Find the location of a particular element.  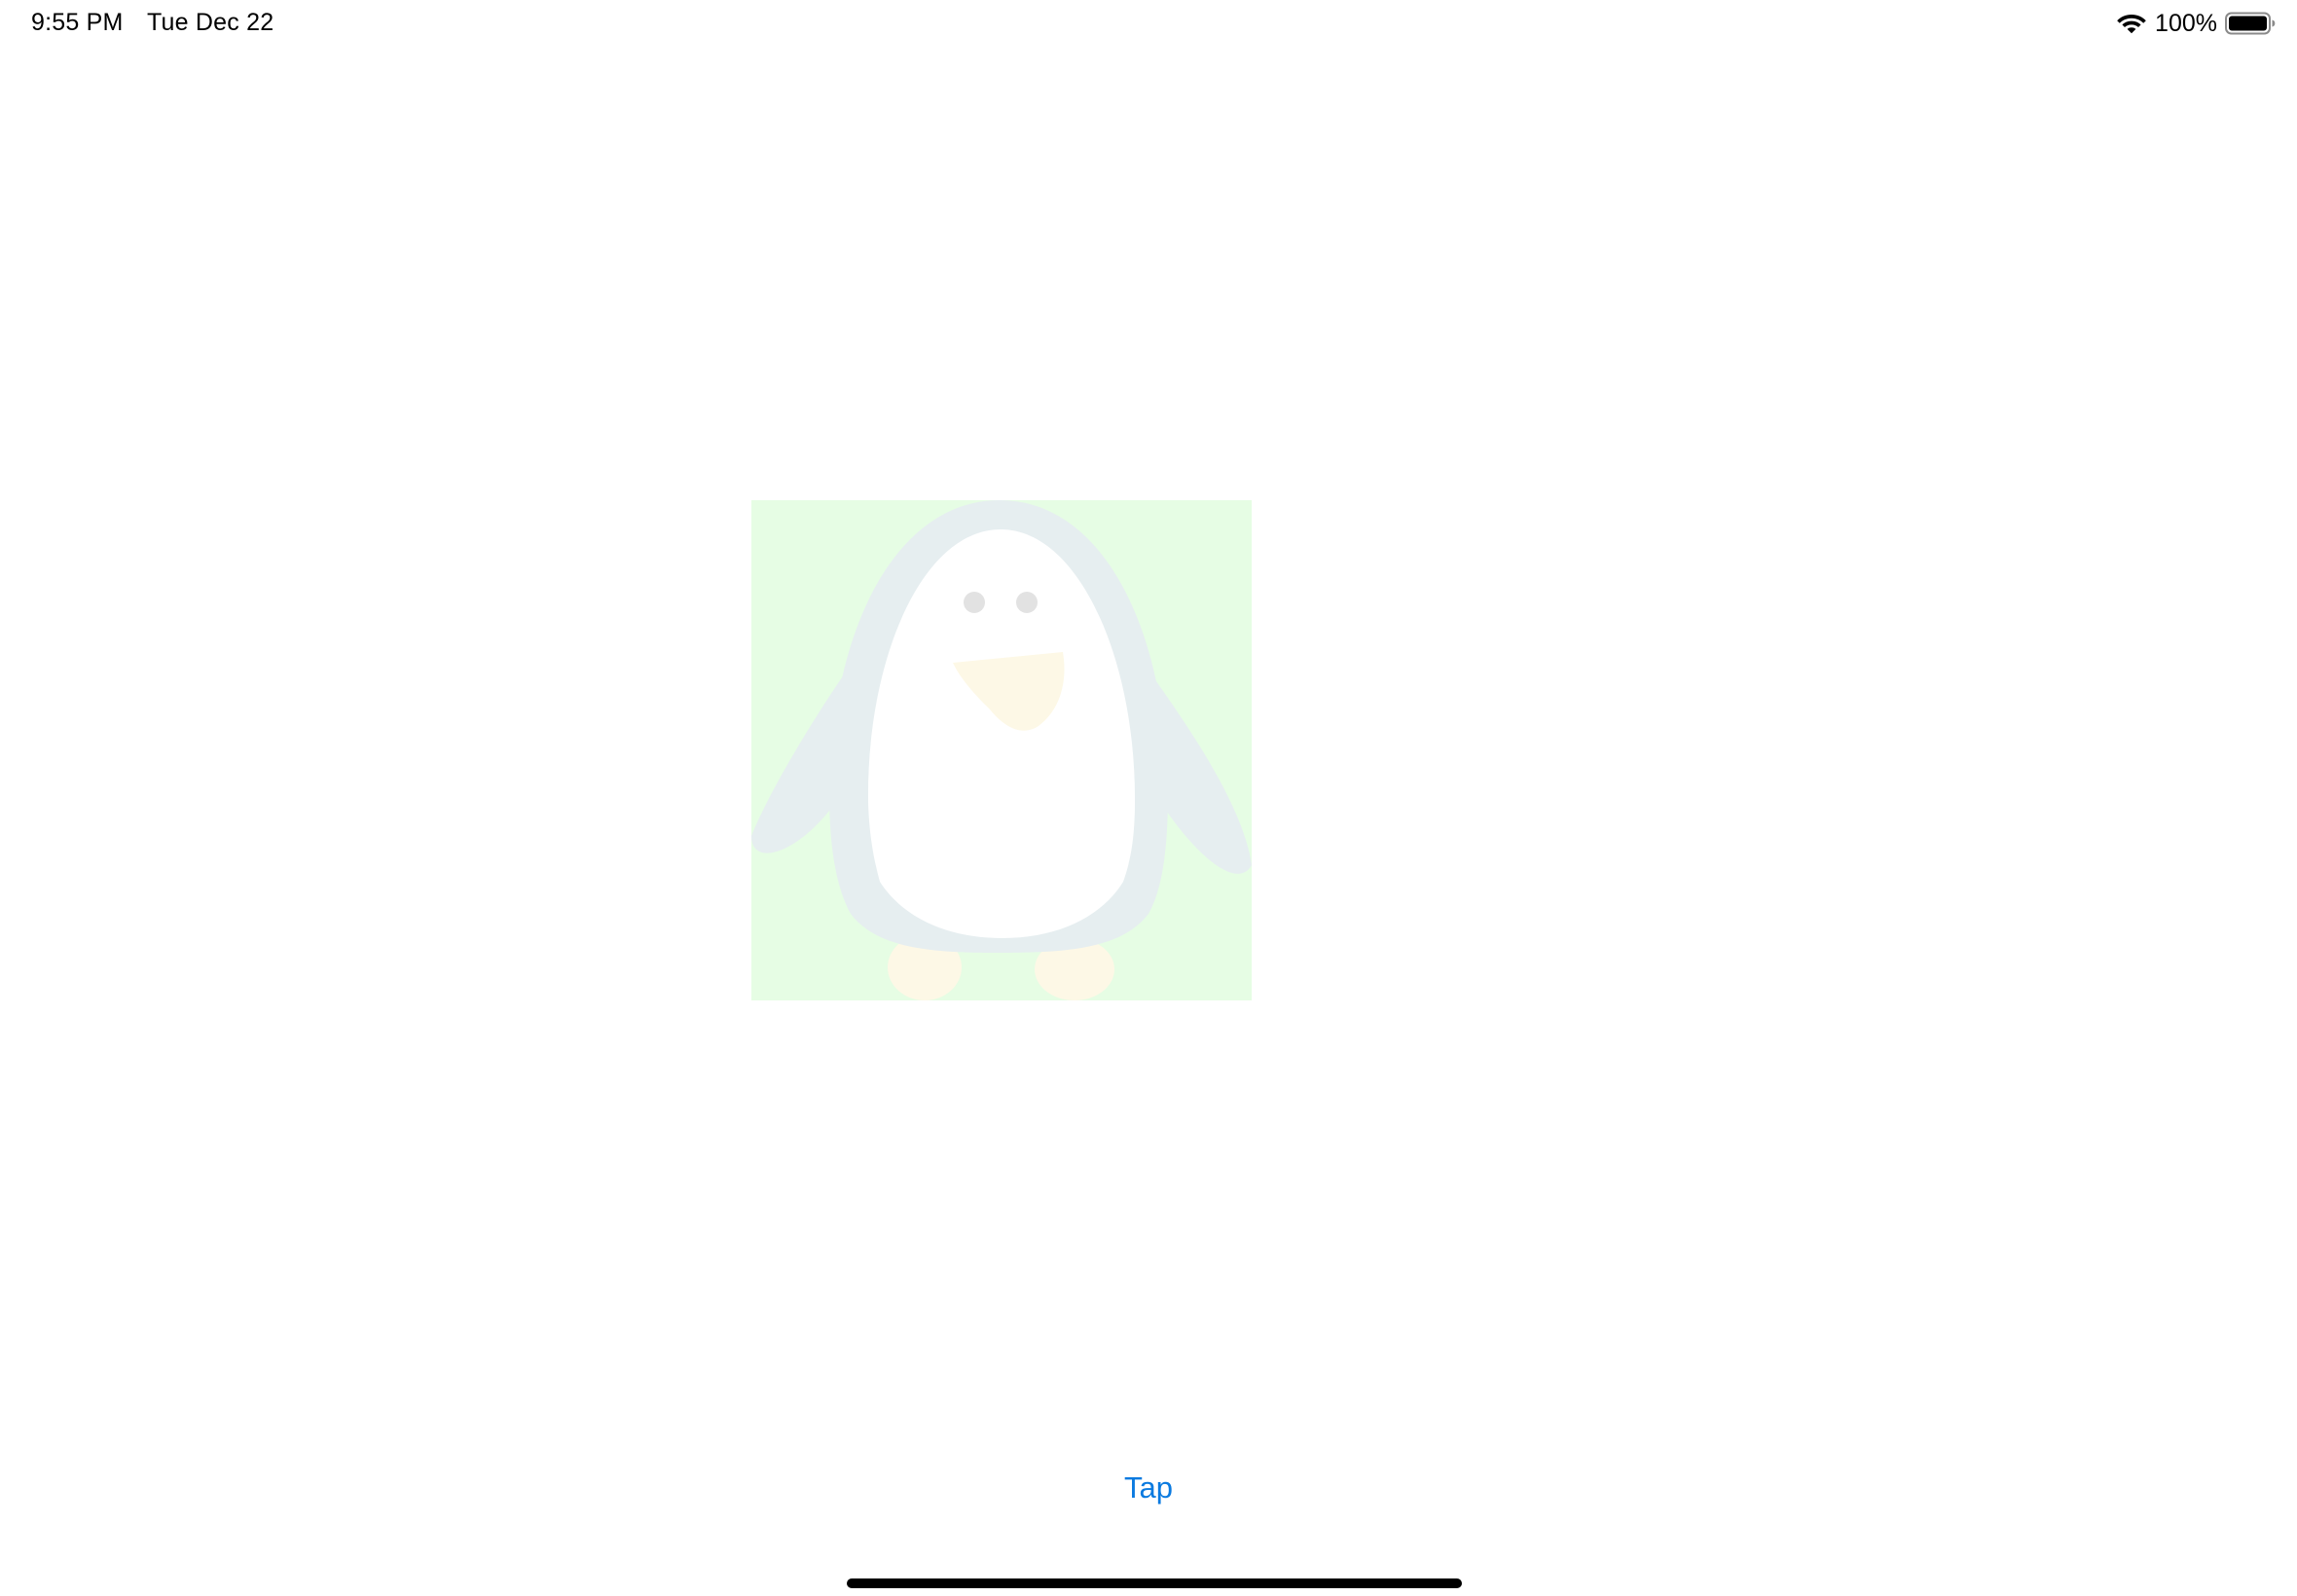

penguin-icon is located at coordinates (1002, 750).